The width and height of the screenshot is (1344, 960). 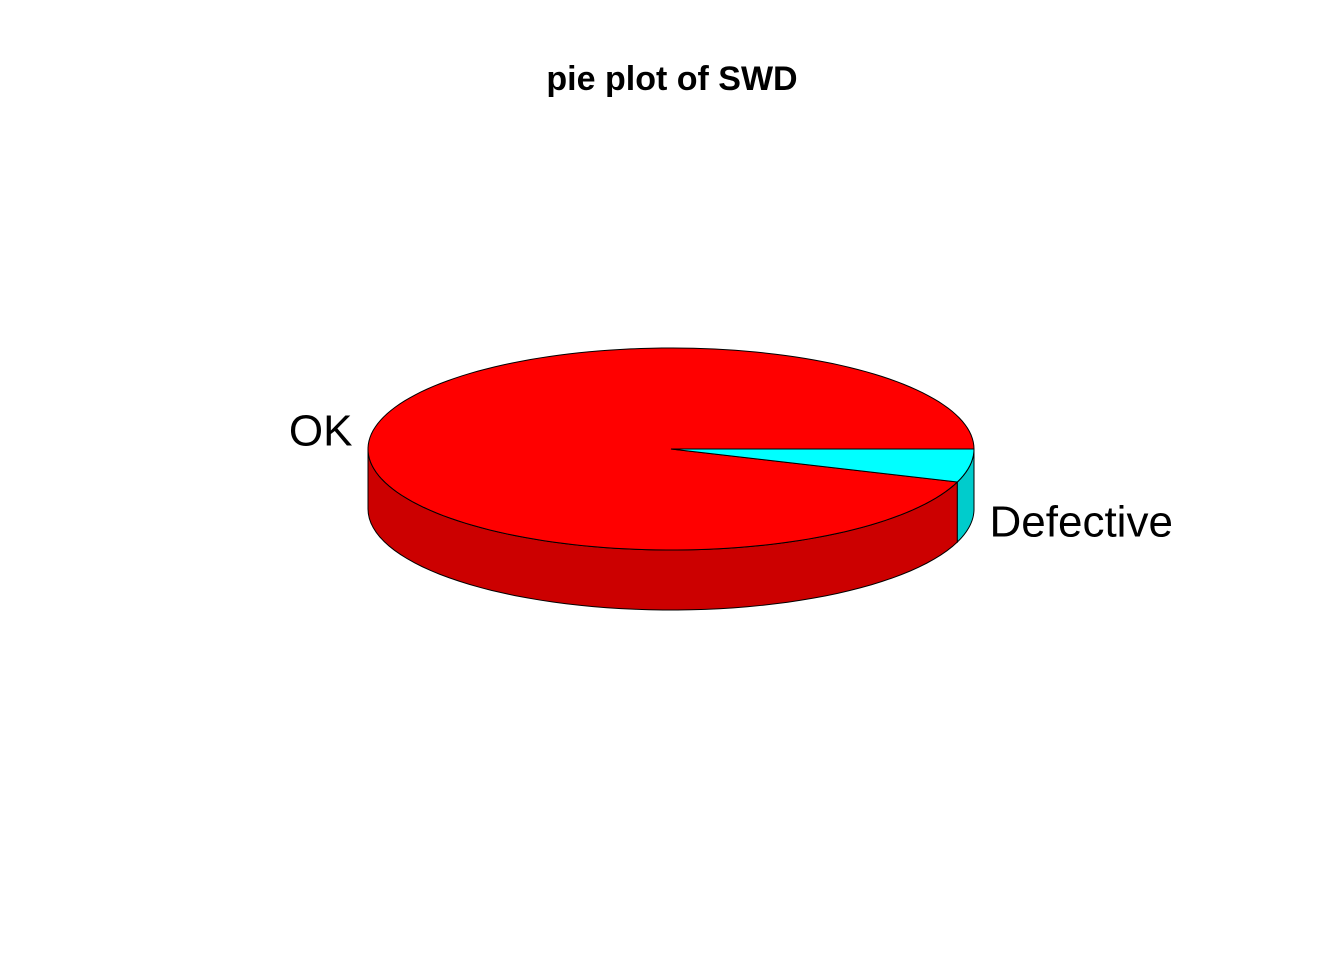 I want to click on chart-title: pie plot of SWD, so click(x=671, y=79).